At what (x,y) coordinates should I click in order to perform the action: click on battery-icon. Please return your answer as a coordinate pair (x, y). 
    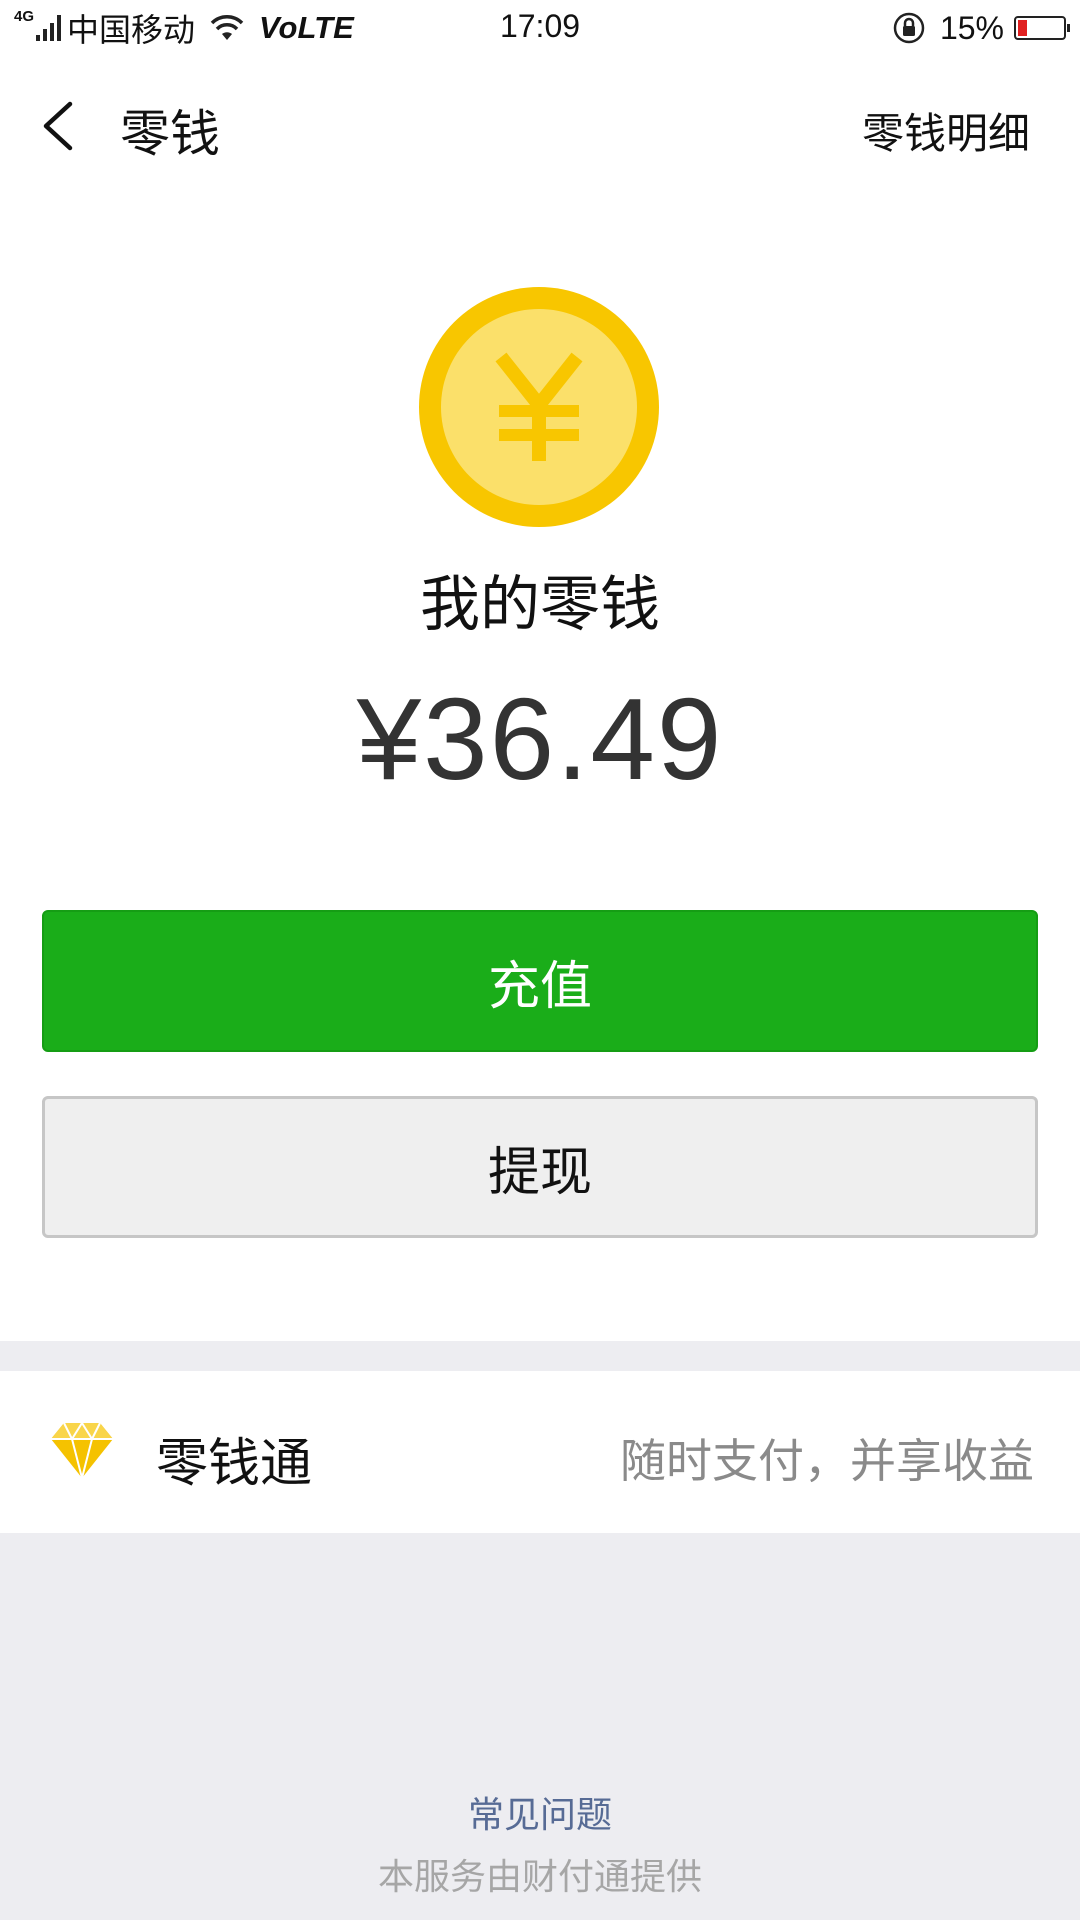
    Looking at the image, I should click on (1042, 28).